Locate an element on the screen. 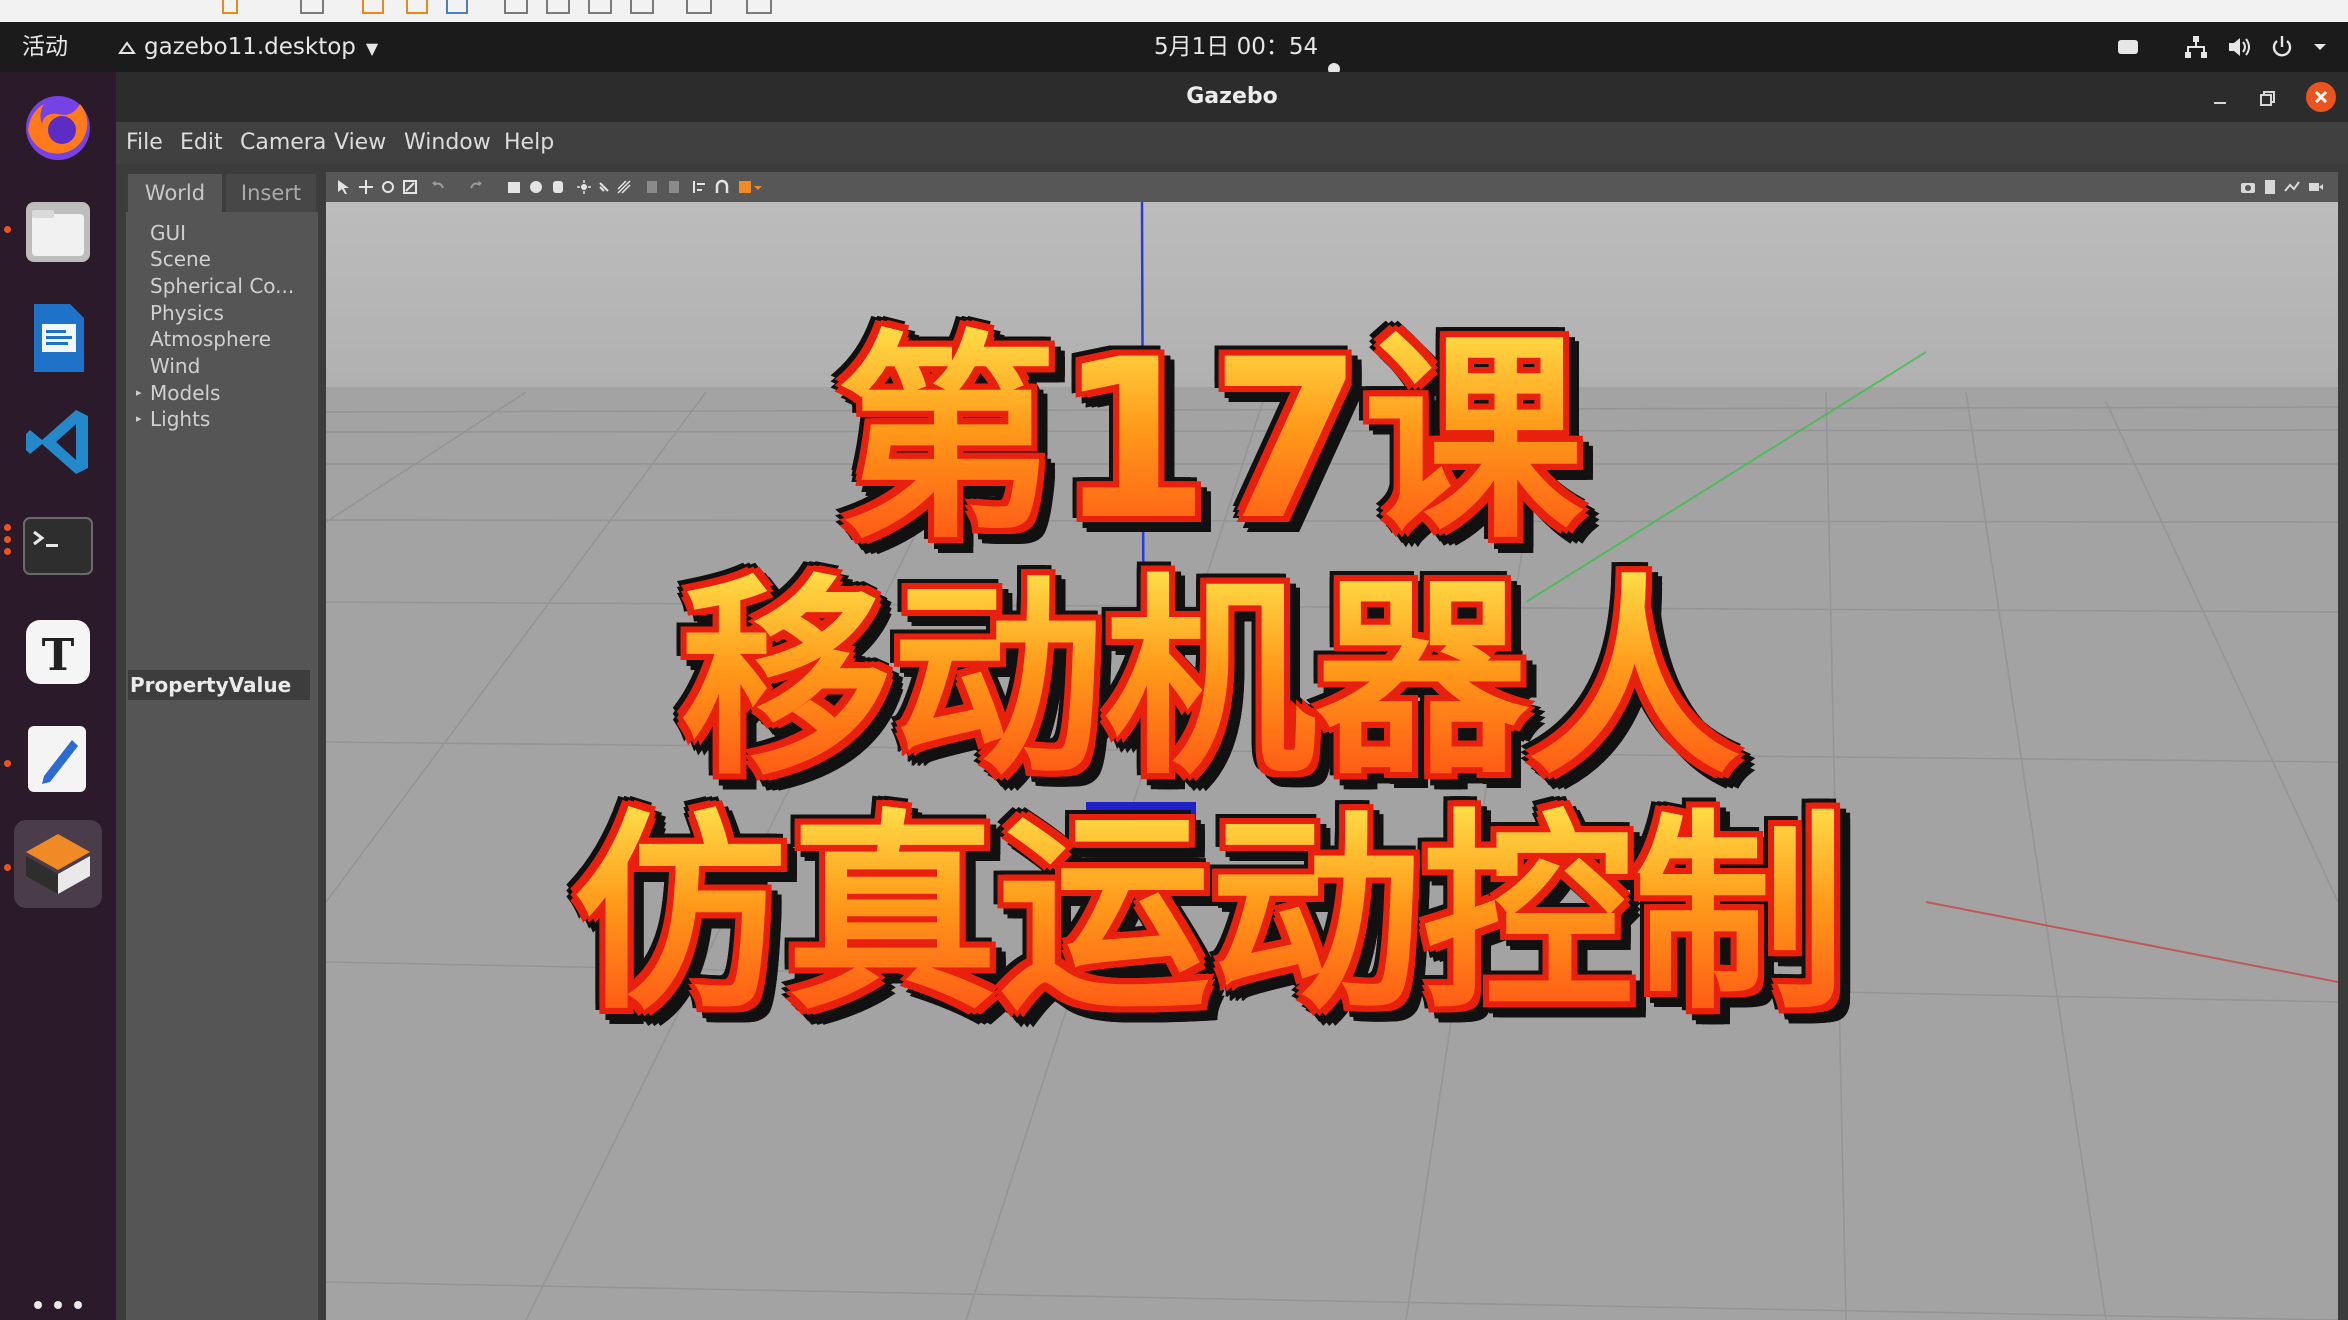 Image resolution: width=2348 pixels, height=1320 pixels. dock-writer is located at coordinates (58, 338).